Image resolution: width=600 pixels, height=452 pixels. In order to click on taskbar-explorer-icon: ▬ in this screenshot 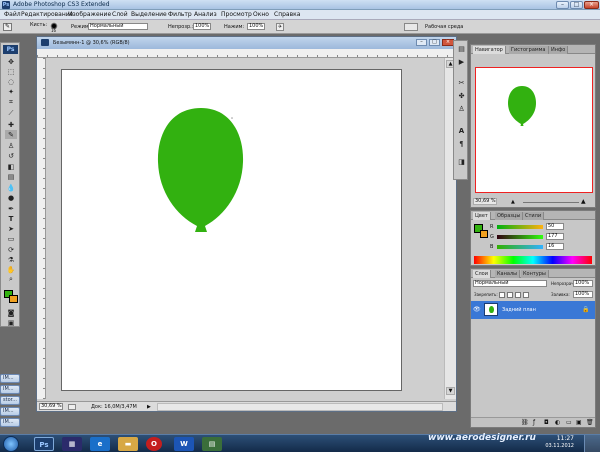, I will do `click(128, 444)`.